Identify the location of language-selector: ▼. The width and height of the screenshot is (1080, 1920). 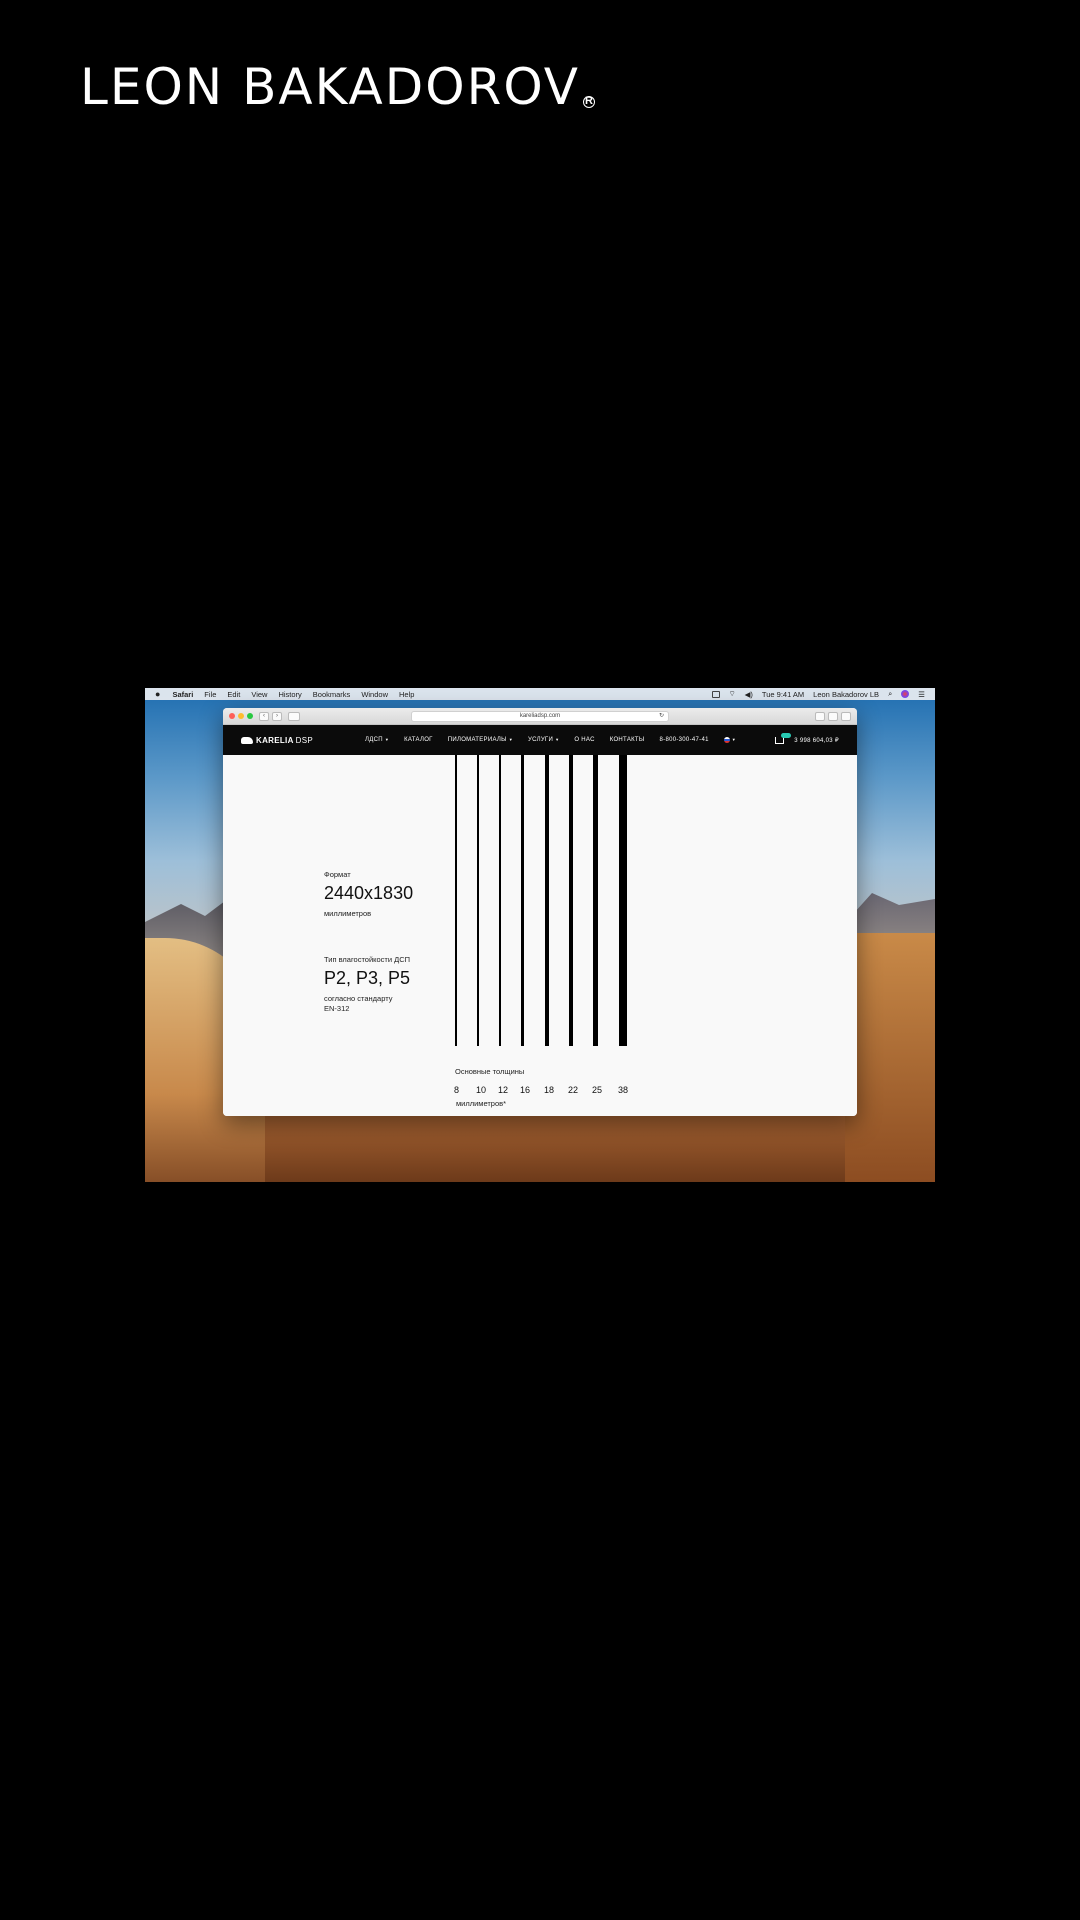
(729, 740).